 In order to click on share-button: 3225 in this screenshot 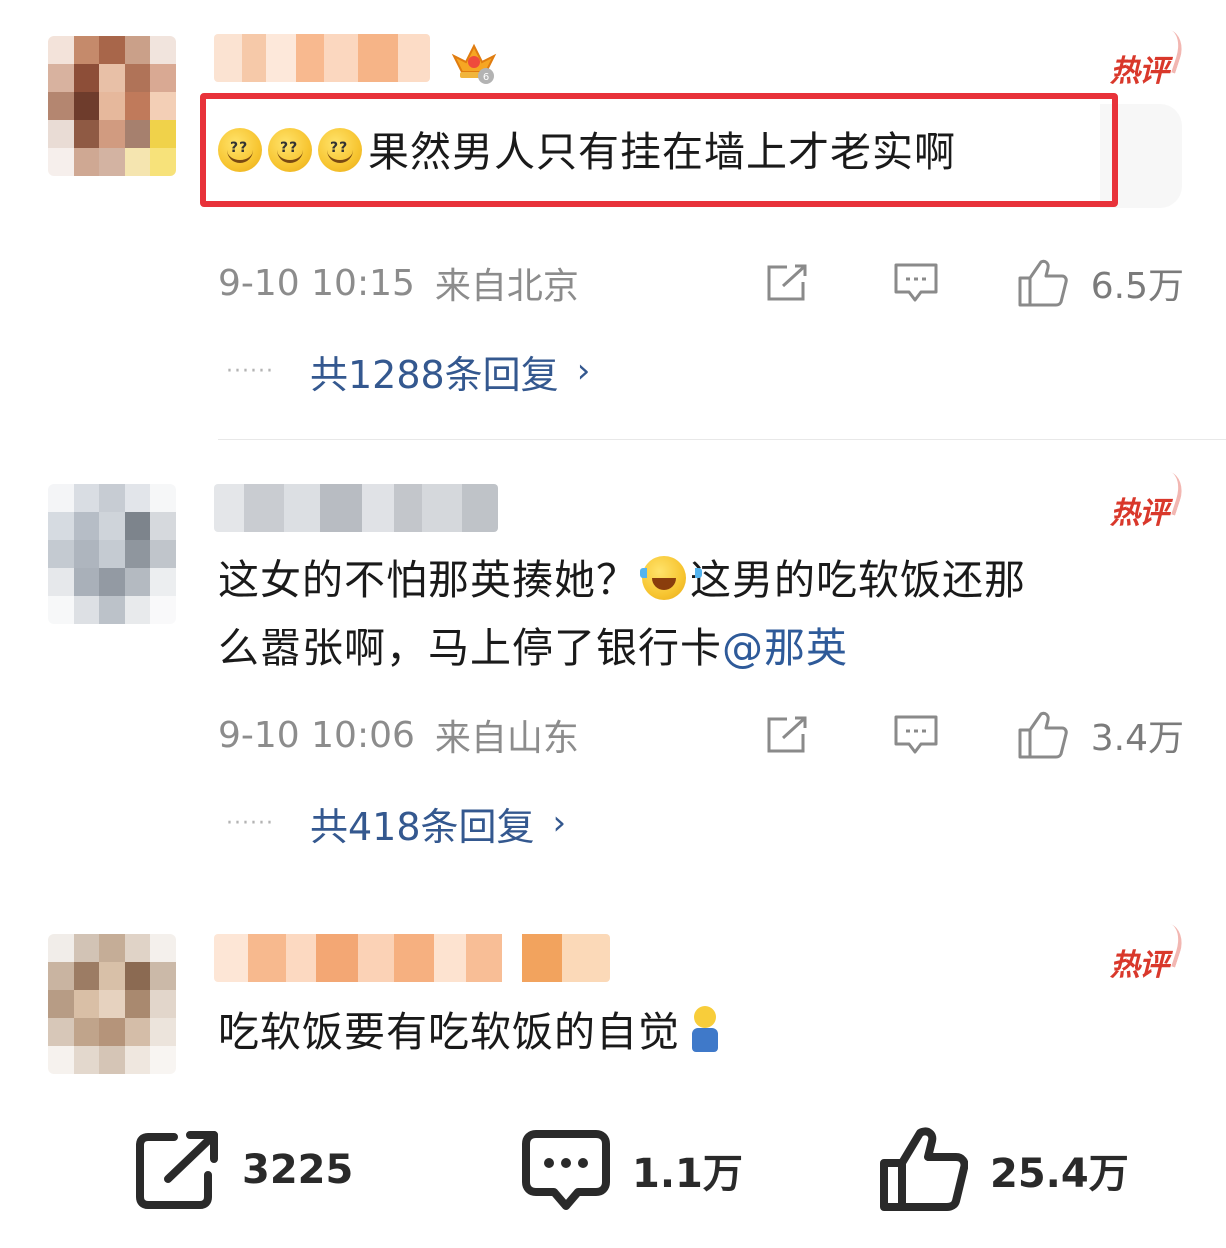, I will do `click(243, 1170)`.